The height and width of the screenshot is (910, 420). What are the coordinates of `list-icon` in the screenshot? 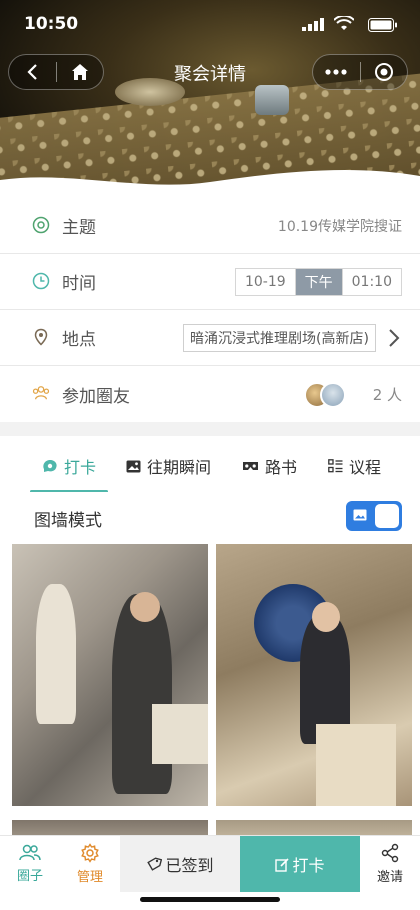 It's located at (335, 466).